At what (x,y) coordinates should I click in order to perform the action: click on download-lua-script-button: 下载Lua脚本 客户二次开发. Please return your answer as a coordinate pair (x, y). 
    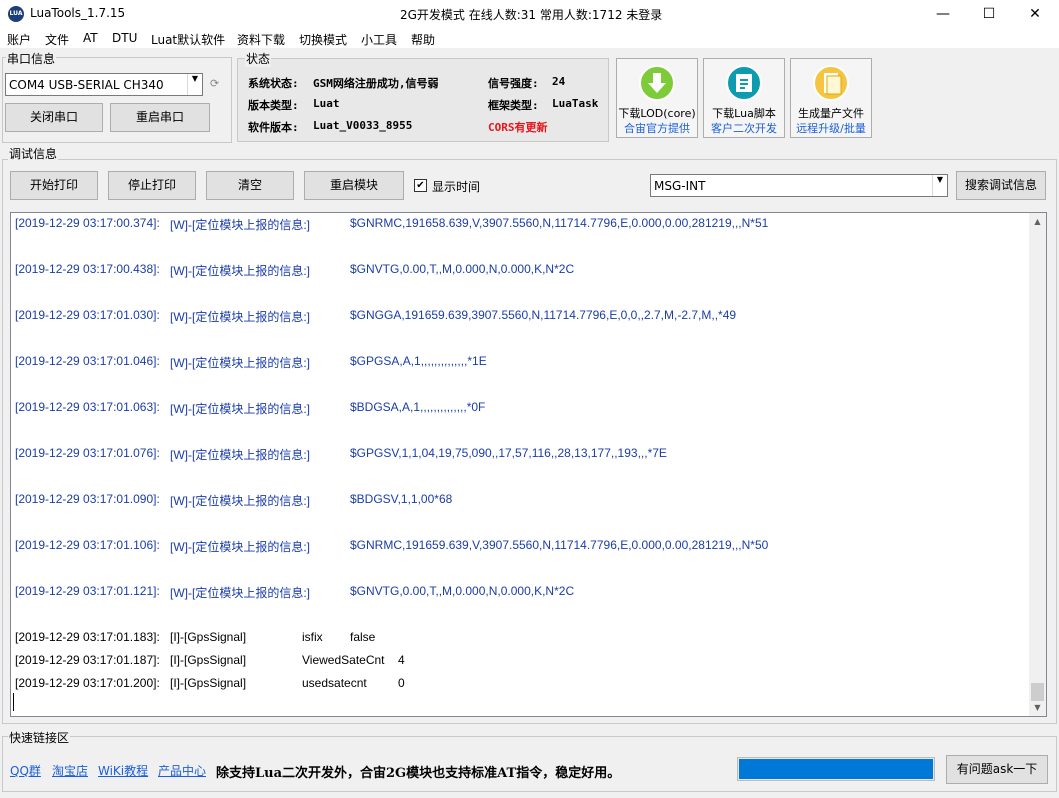
    Looking at the image, I should click on (744, 98).